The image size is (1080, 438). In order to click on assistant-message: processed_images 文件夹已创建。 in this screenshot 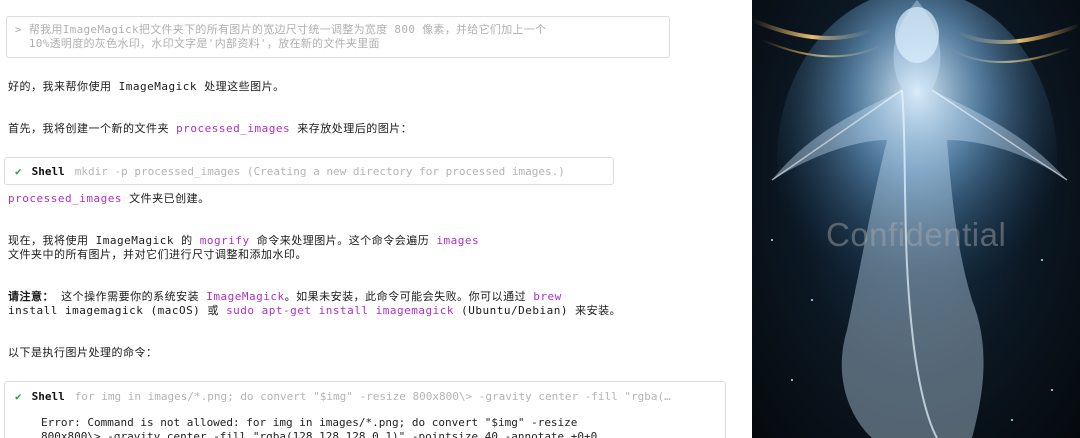, I will do `click(109, 199)`.